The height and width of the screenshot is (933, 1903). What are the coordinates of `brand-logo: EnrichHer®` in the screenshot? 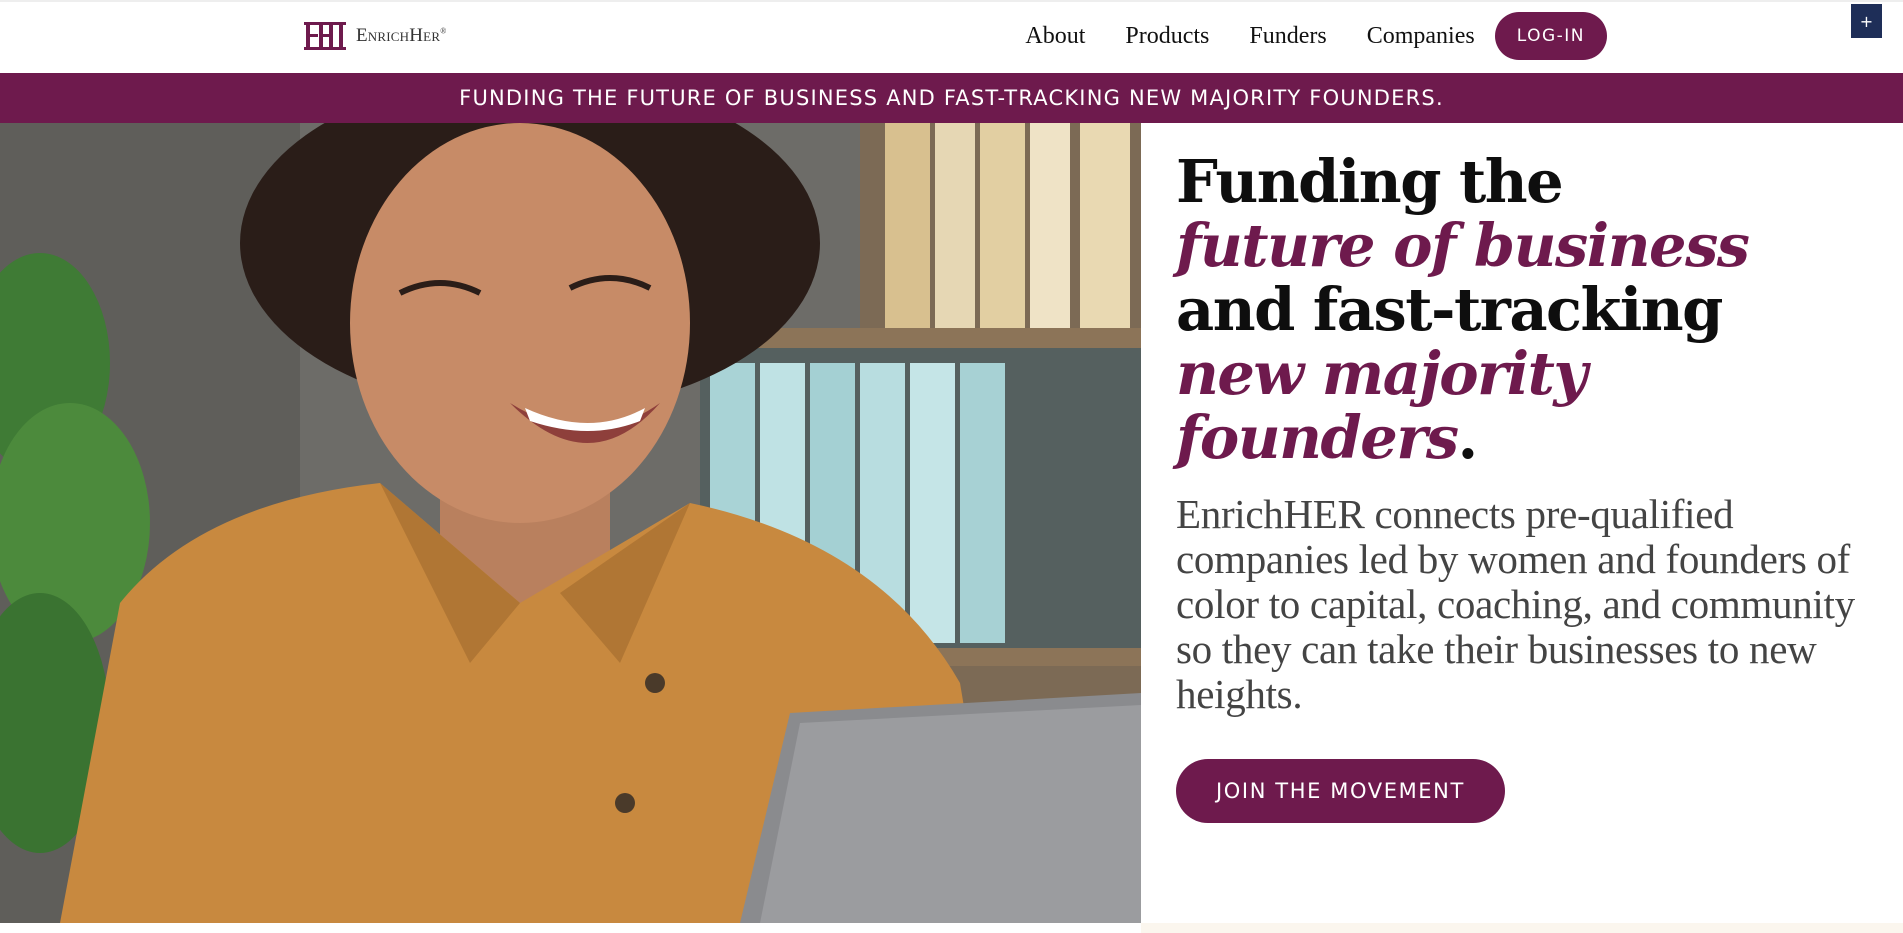 It's located at (375, 36).